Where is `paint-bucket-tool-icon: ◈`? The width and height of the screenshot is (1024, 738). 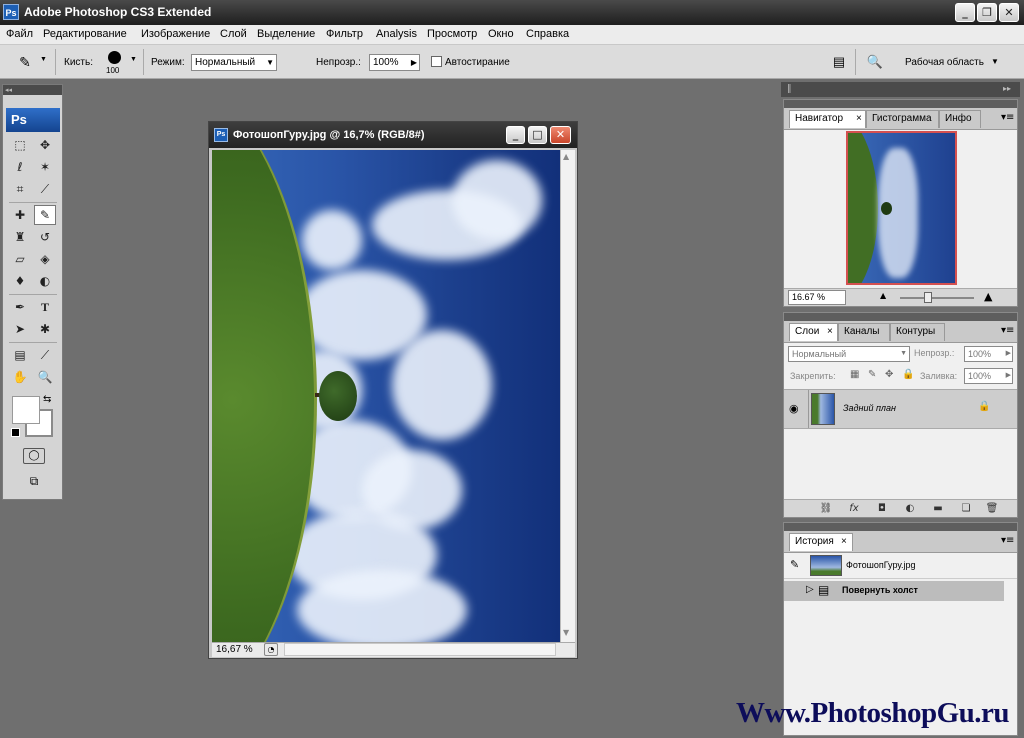
paint-bucket-tool-icon: ◈ is located at coordinates (45, 259).